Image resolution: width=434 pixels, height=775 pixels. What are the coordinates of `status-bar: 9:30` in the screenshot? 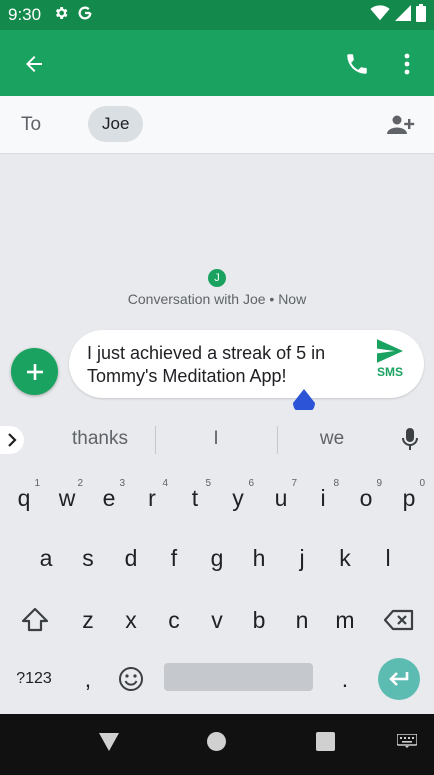 It's located at (217, 15).